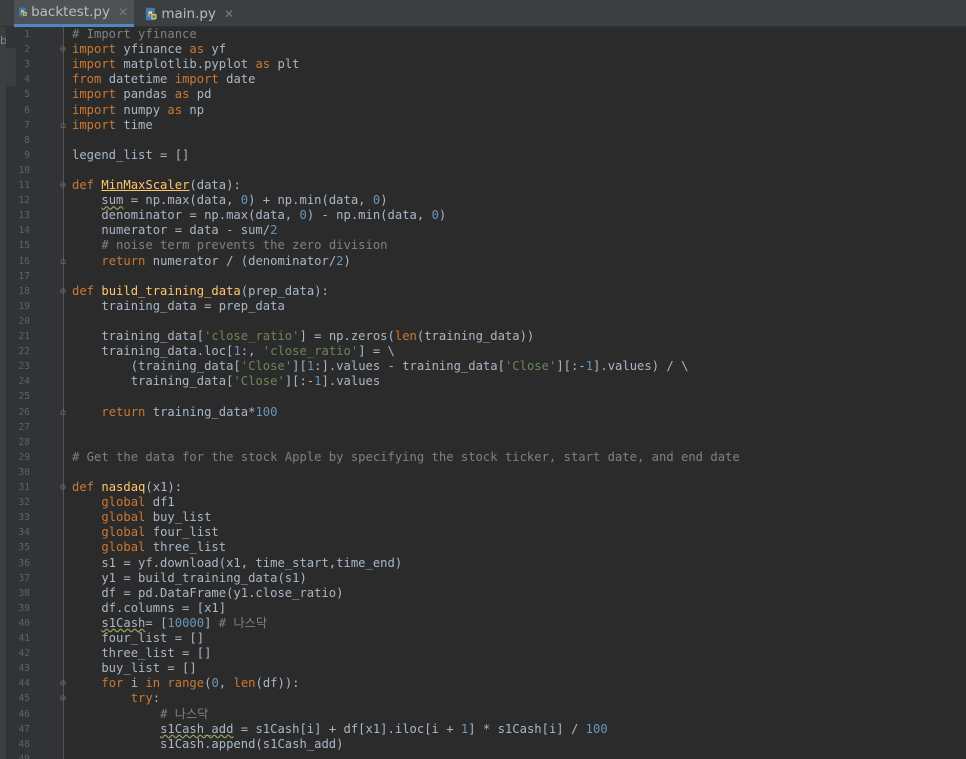 This screenshot has height=759, width=966. Describe the element at coordinates (211, 261) in the screenshot. I see `code-text: return numerator / (denominator/2)` at that location.